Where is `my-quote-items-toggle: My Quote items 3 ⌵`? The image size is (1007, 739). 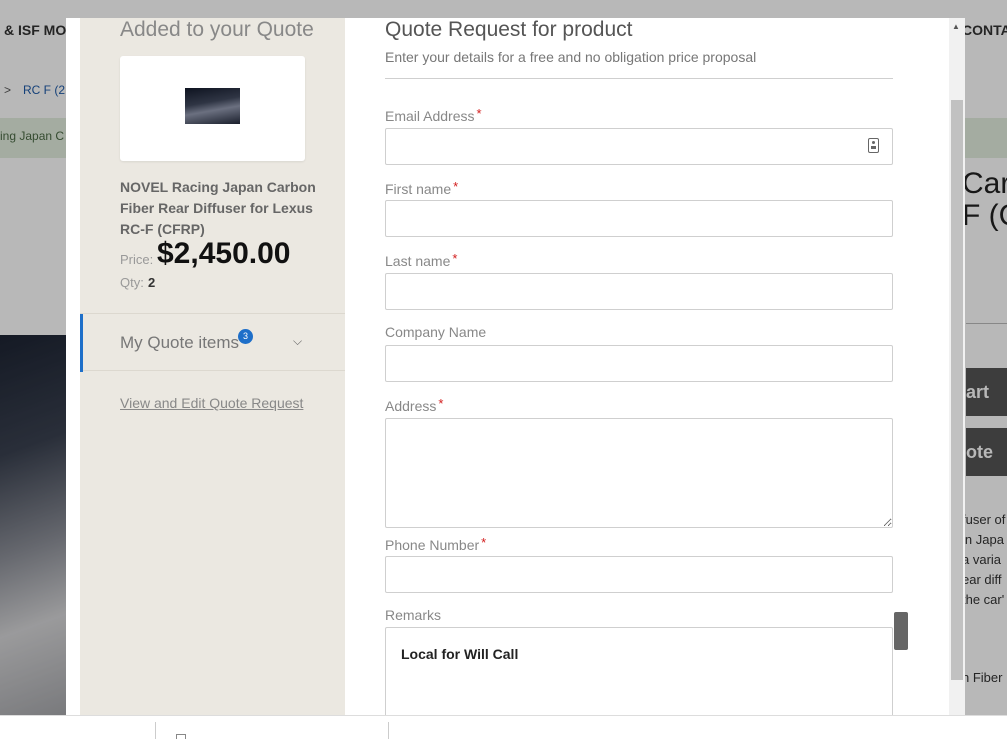
my-quote-items-toggle: My Quote items 3 ⌵ is located at coordinates (212, 342).